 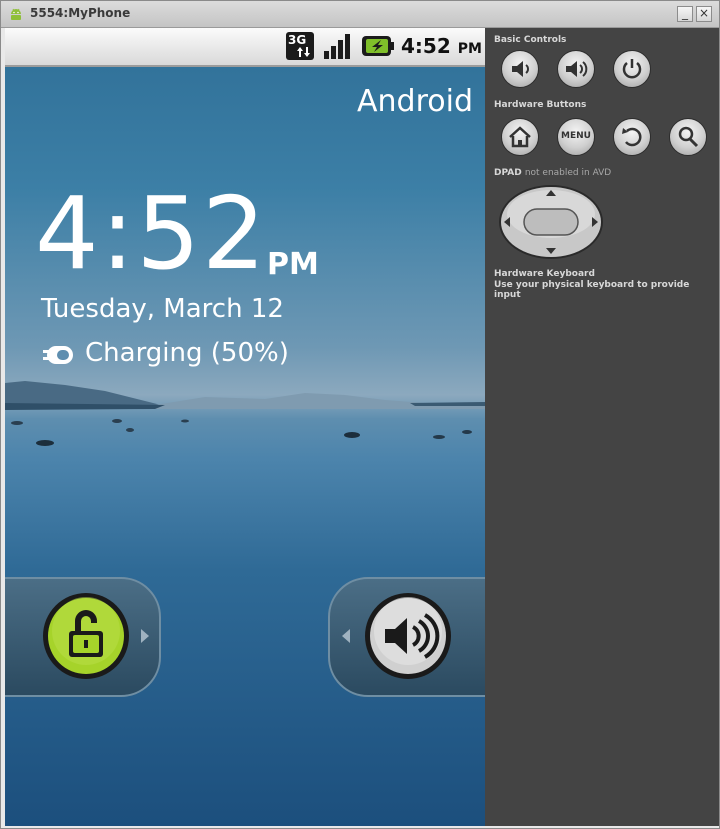 I want to click on volume-down-button, so click(x=520, y=69).